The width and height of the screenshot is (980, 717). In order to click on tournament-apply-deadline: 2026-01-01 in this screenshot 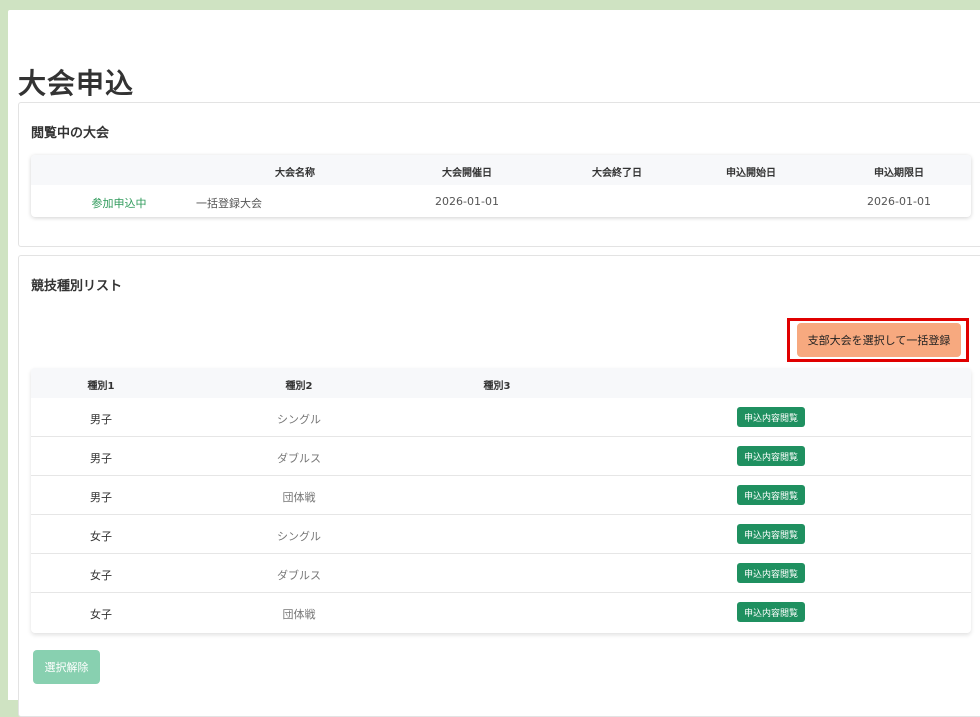, I will do `click(899, 201)`.